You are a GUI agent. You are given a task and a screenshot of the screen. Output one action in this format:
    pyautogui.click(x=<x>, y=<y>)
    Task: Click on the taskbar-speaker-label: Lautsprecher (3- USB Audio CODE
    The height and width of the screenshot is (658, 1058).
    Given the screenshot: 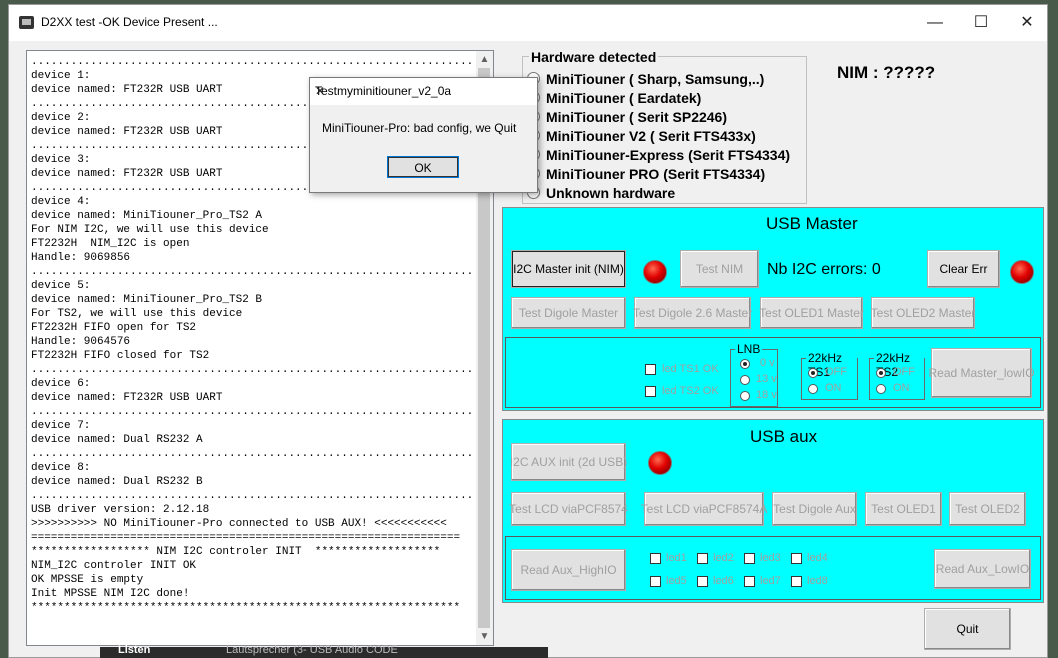 What is the action you would take?
    pyautogui.click(x=312, y=650)
    